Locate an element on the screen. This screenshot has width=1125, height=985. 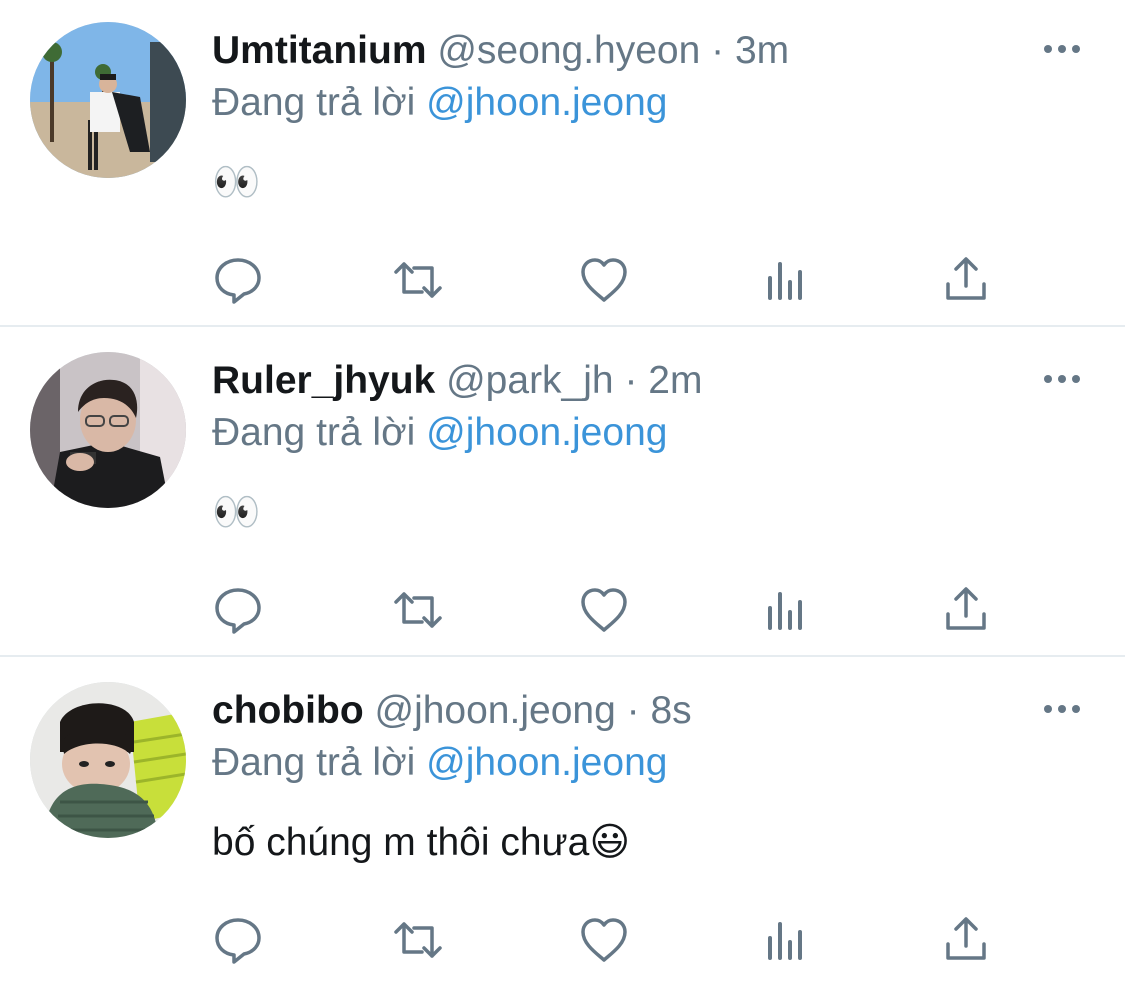
tweet-text: bố chúng m thôi chưa😃 is located at coordinates (421, 842).